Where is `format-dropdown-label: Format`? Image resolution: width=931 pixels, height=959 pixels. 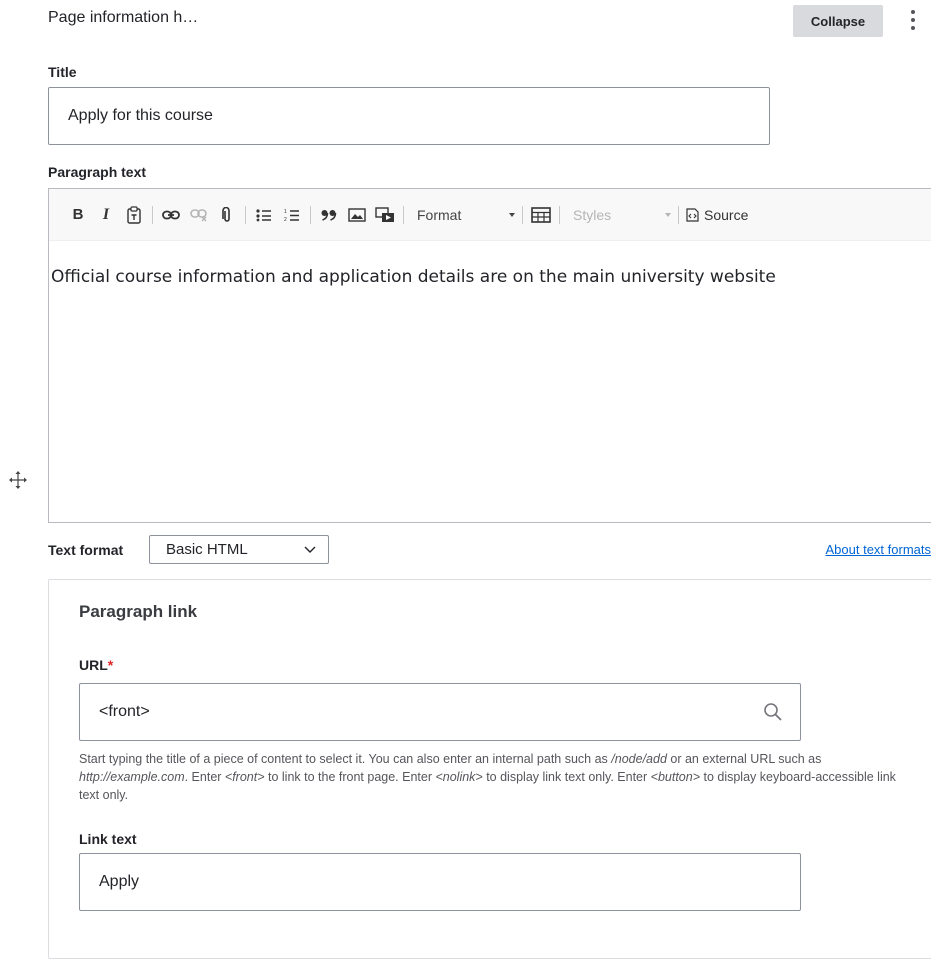
format-dropdown-label: Format is located at coordinates (439, 215).